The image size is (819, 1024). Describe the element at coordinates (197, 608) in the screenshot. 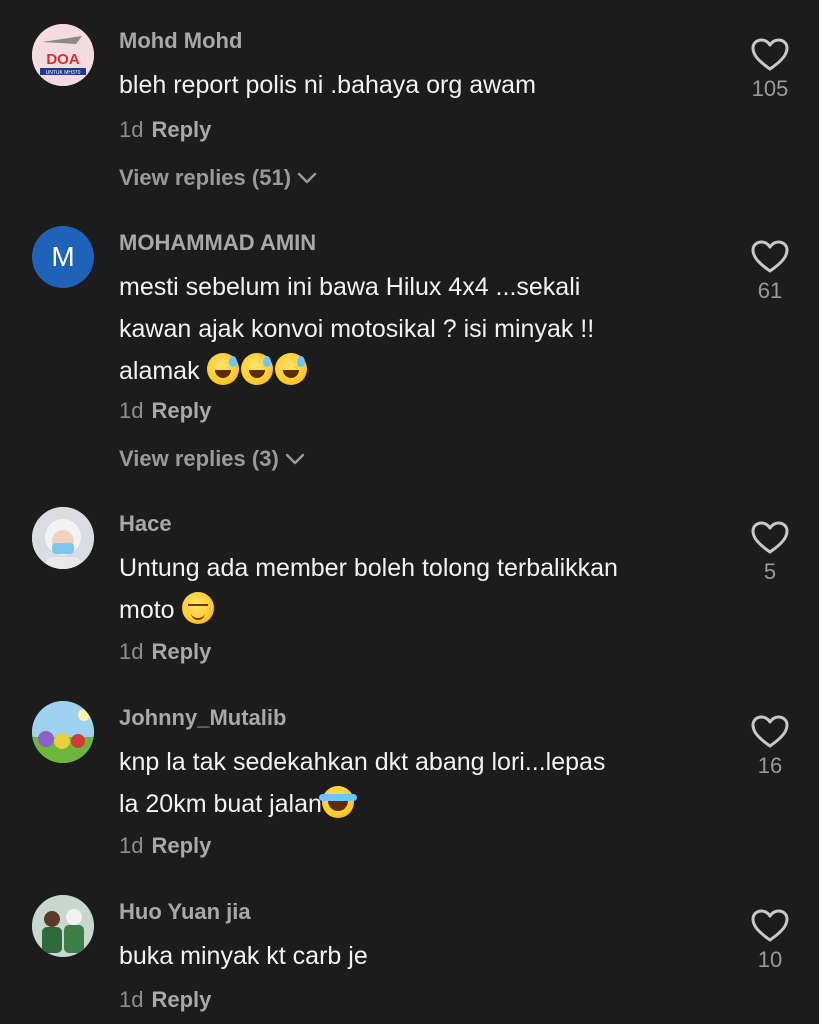

I see `relieved-emoji` at that location.